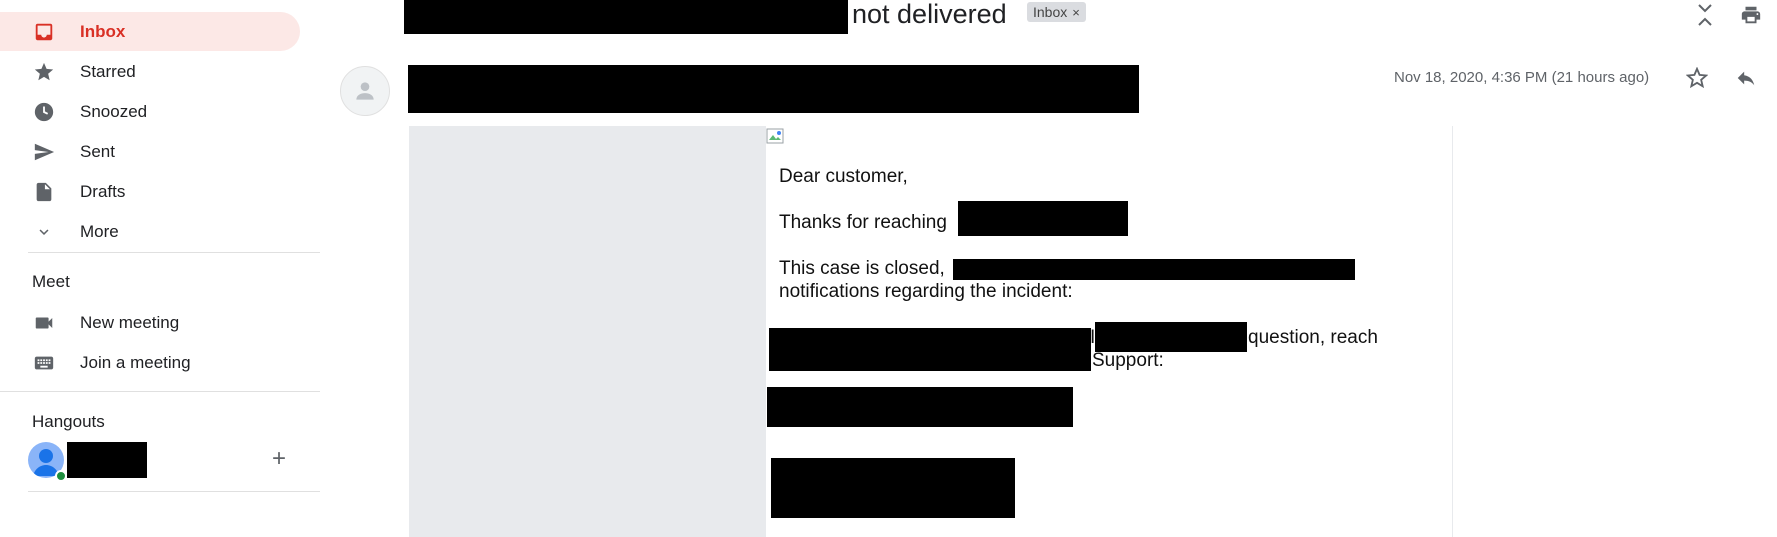 This screenshot has width=1777, height=537. I want to click on sidebar-item-label: Sent, so click(97, 151).